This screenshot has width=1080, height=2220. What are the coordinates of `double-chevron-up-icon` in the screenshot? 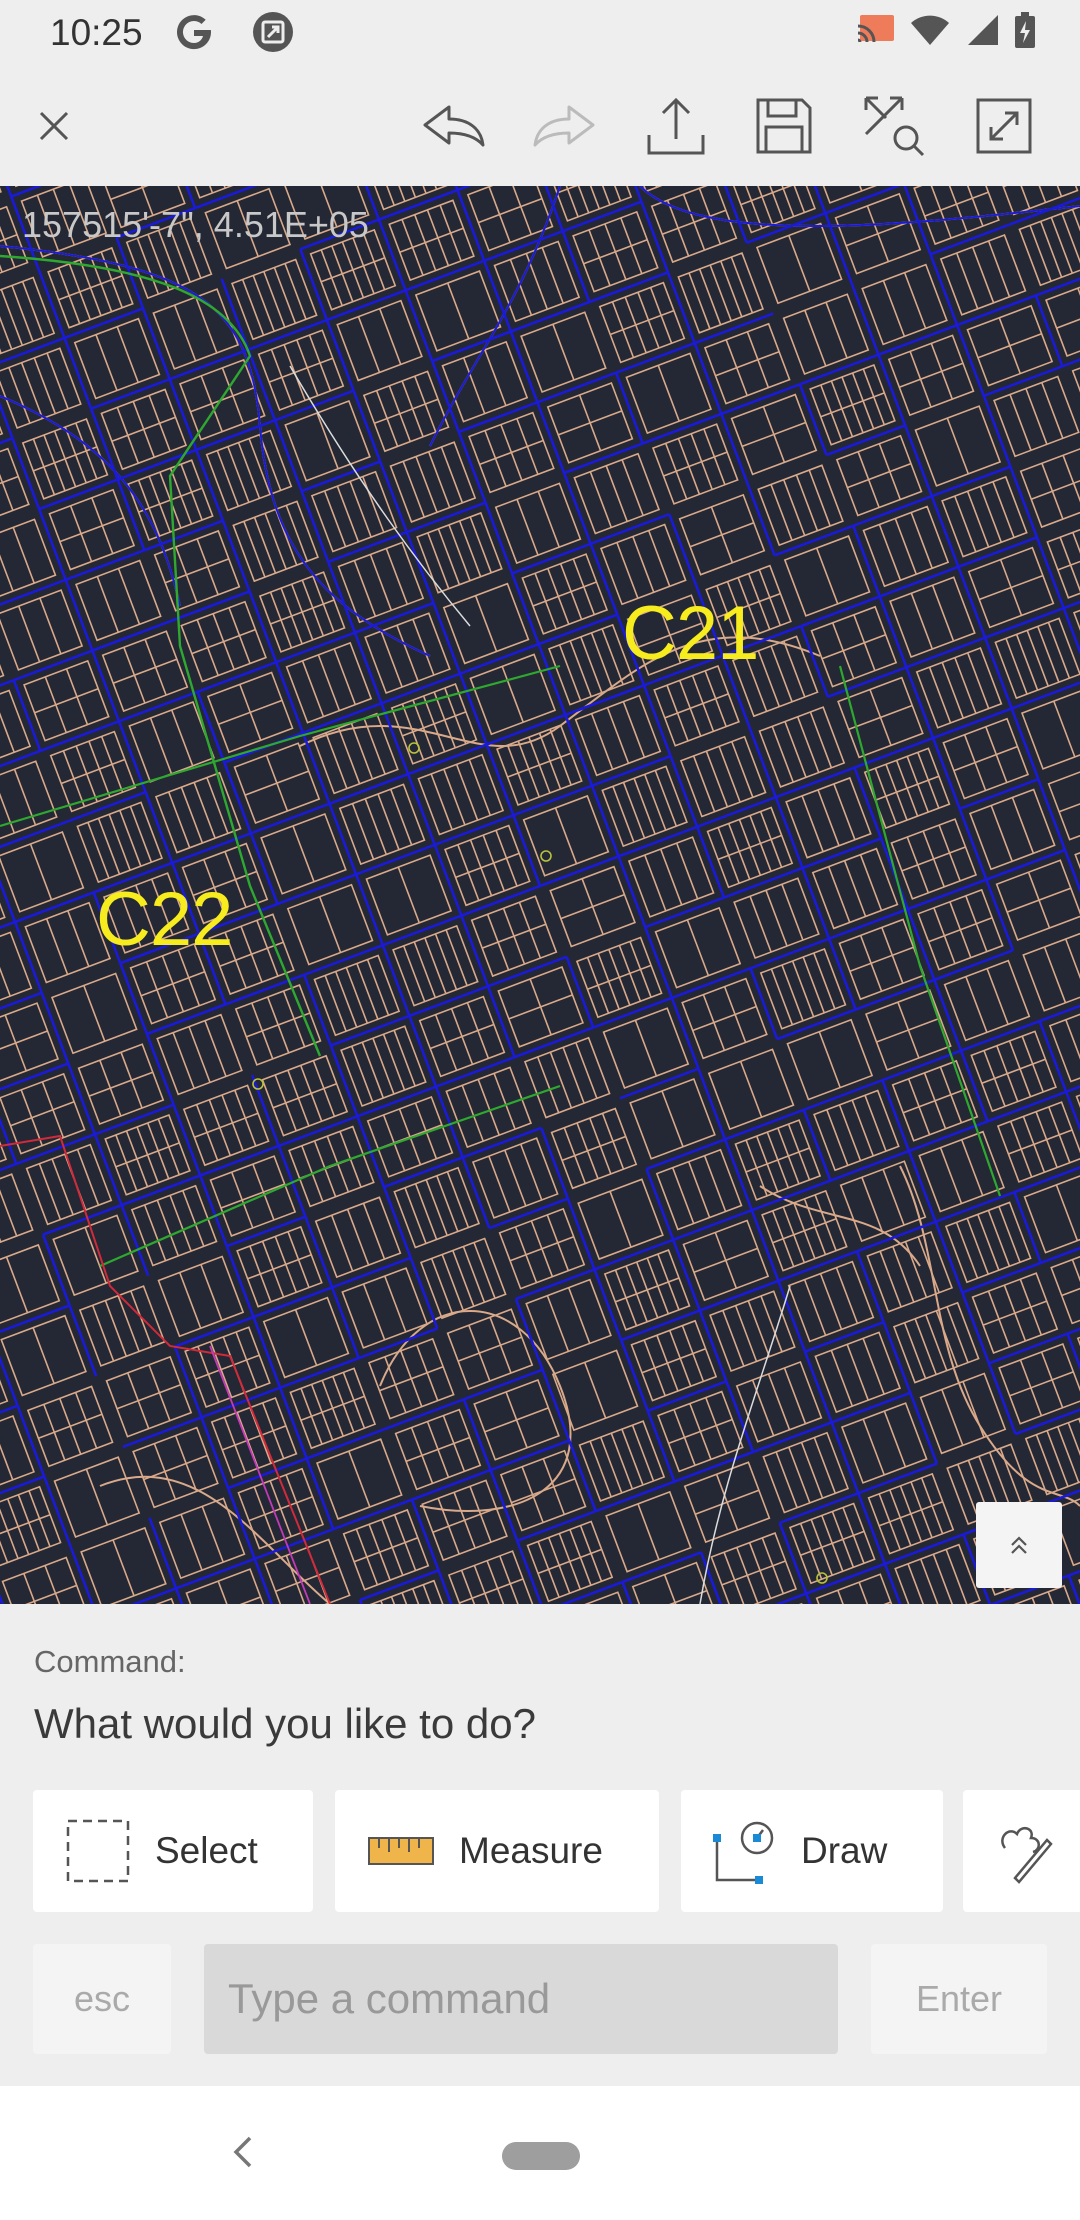 It's located at (1019, 1545).